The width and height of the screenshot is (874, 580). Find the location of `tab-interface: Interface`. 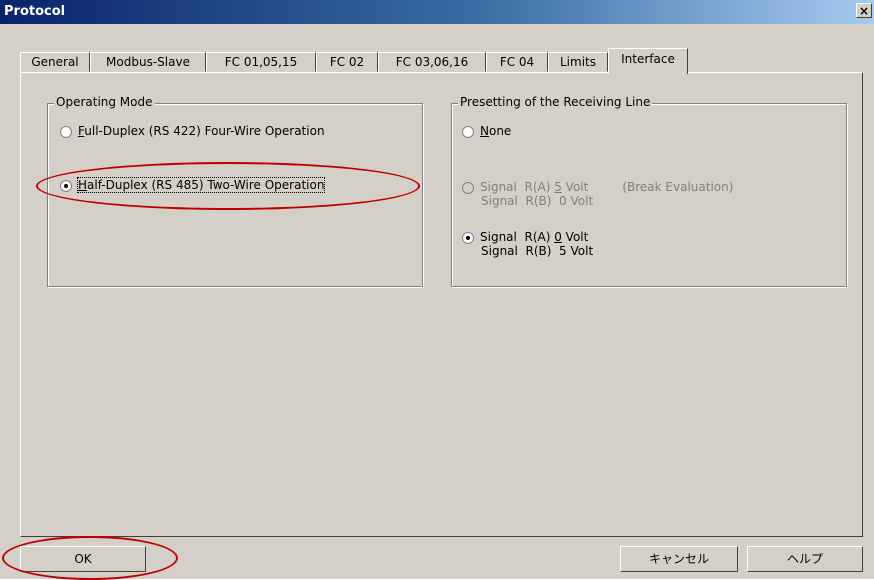

tab-interface: Interface is located at coordinates (648, 61).